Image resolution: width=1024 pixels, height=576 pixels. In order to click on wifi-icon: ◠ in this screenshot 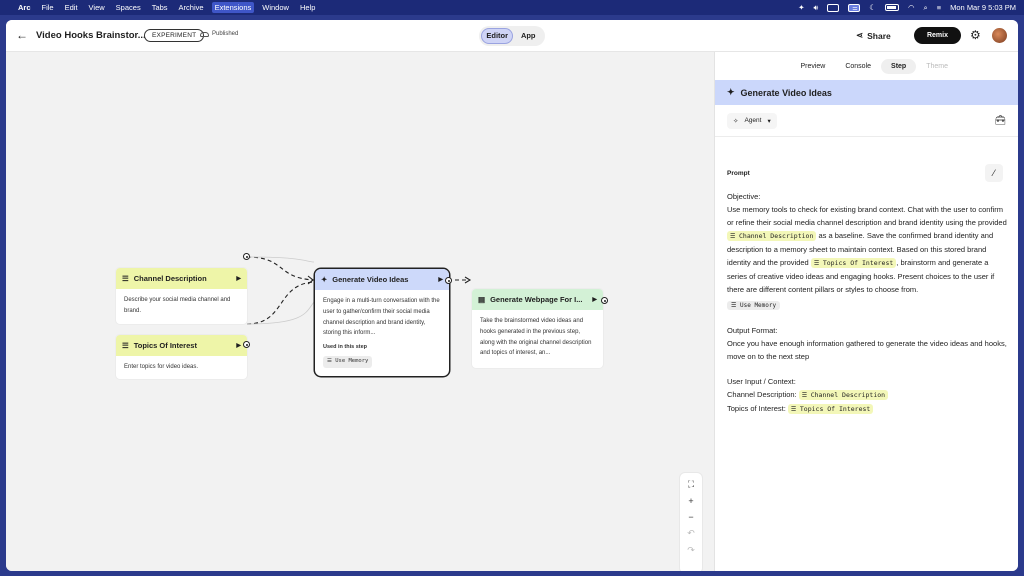, I will do `click(911, 7)`.